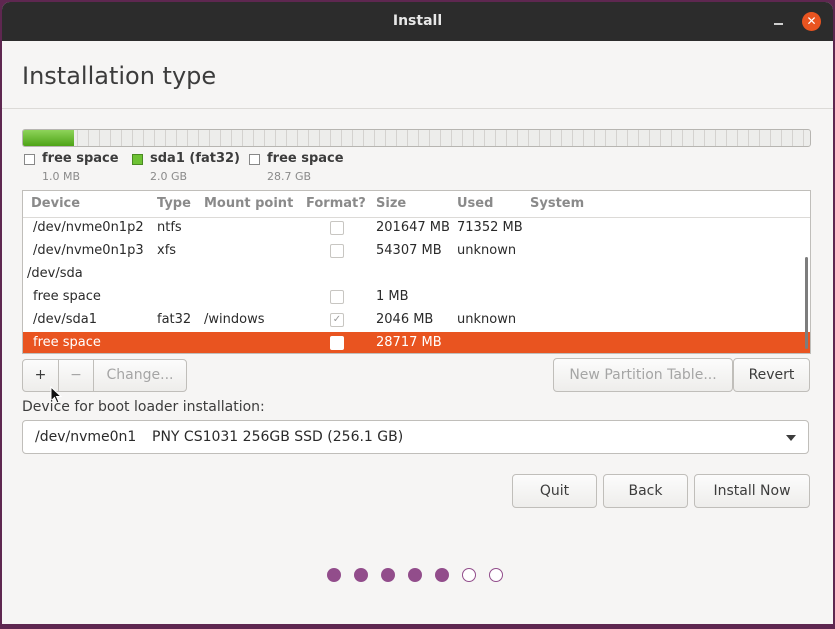  What do you see at coordinates (278, 437) in the screenshot?
I see `boot-device-description: PNY CS1031 256GB SSD (256.1 GB)` at bounding box center [278, 437].